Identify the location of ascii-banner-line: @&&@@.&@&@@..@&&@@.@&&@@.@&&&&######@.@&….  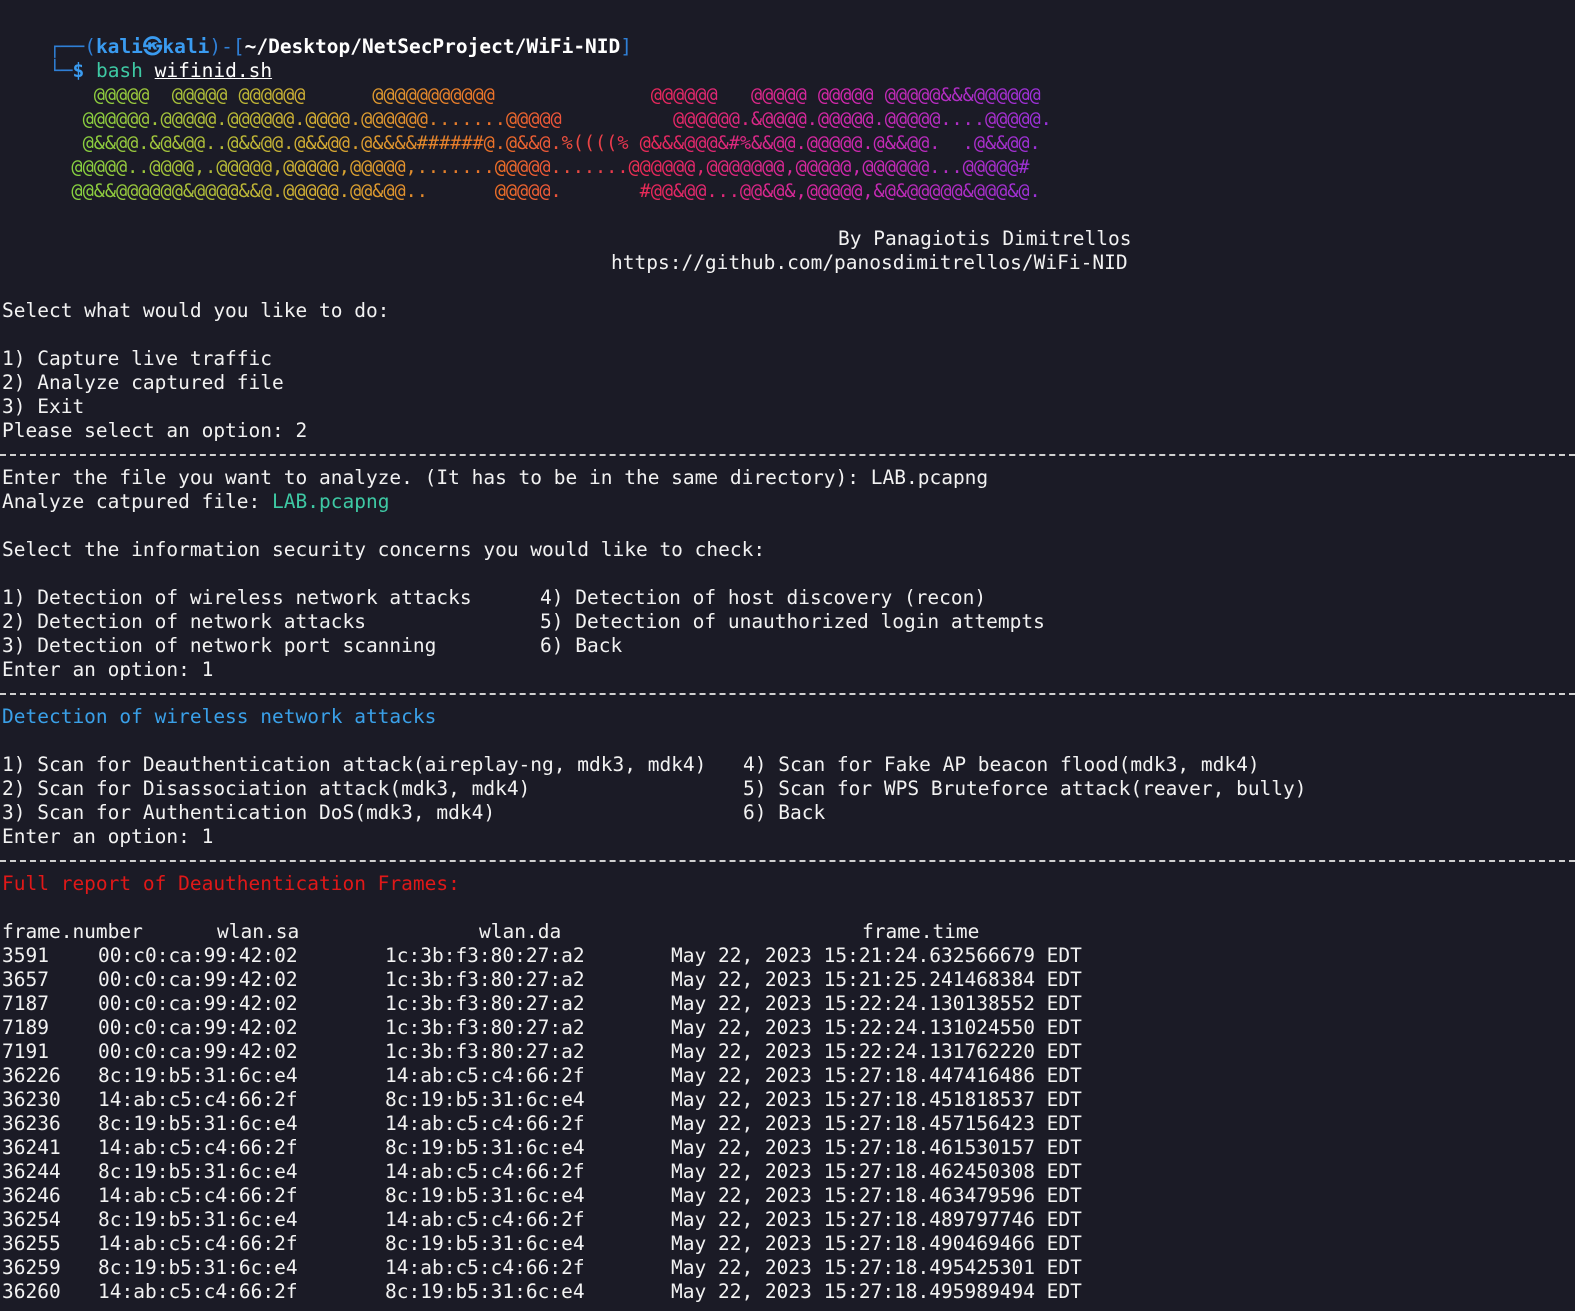
(561, 143).